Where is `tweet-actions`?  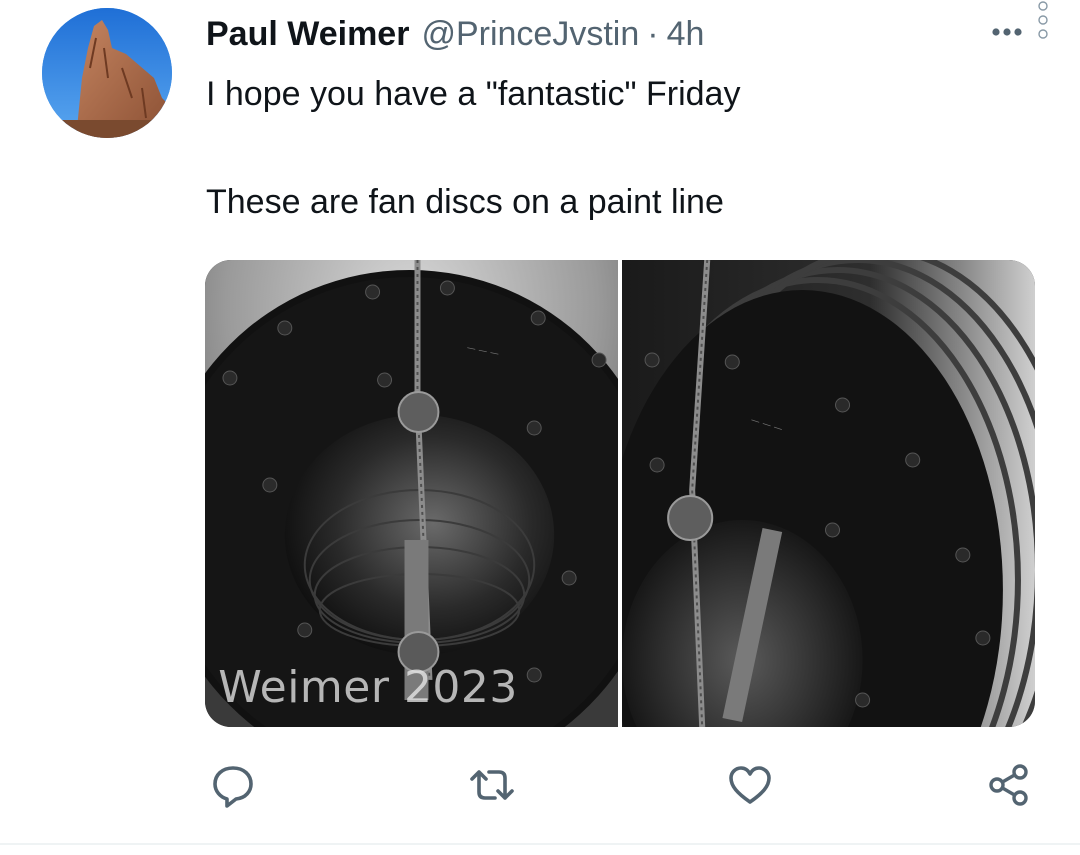 tweet-actions is located at coordinates (540, 785).